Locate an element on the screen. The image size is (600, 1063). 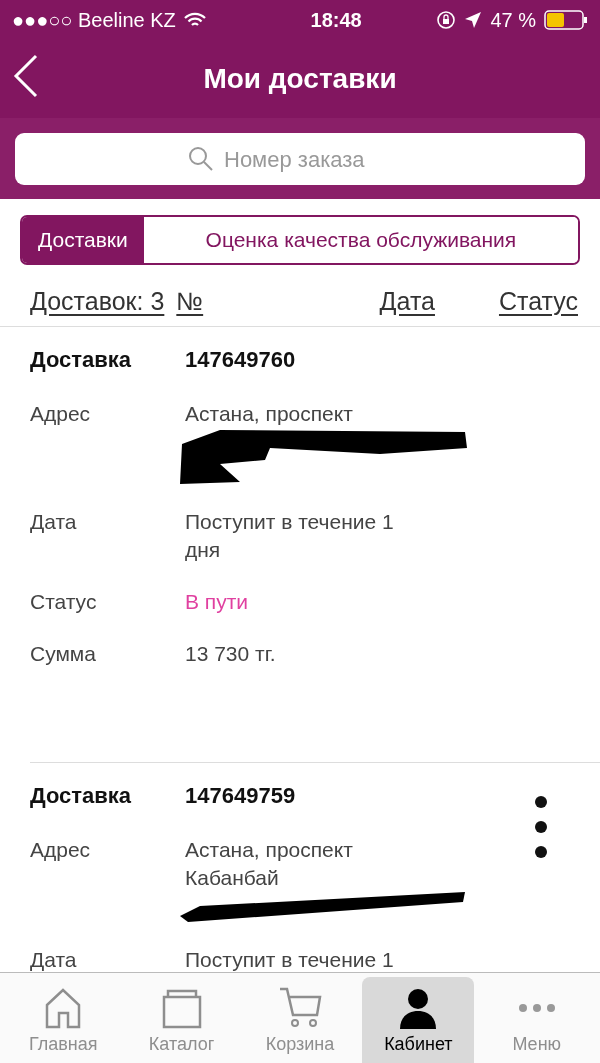
screen-title: Мои доставки is located at coordinates (300, 79).